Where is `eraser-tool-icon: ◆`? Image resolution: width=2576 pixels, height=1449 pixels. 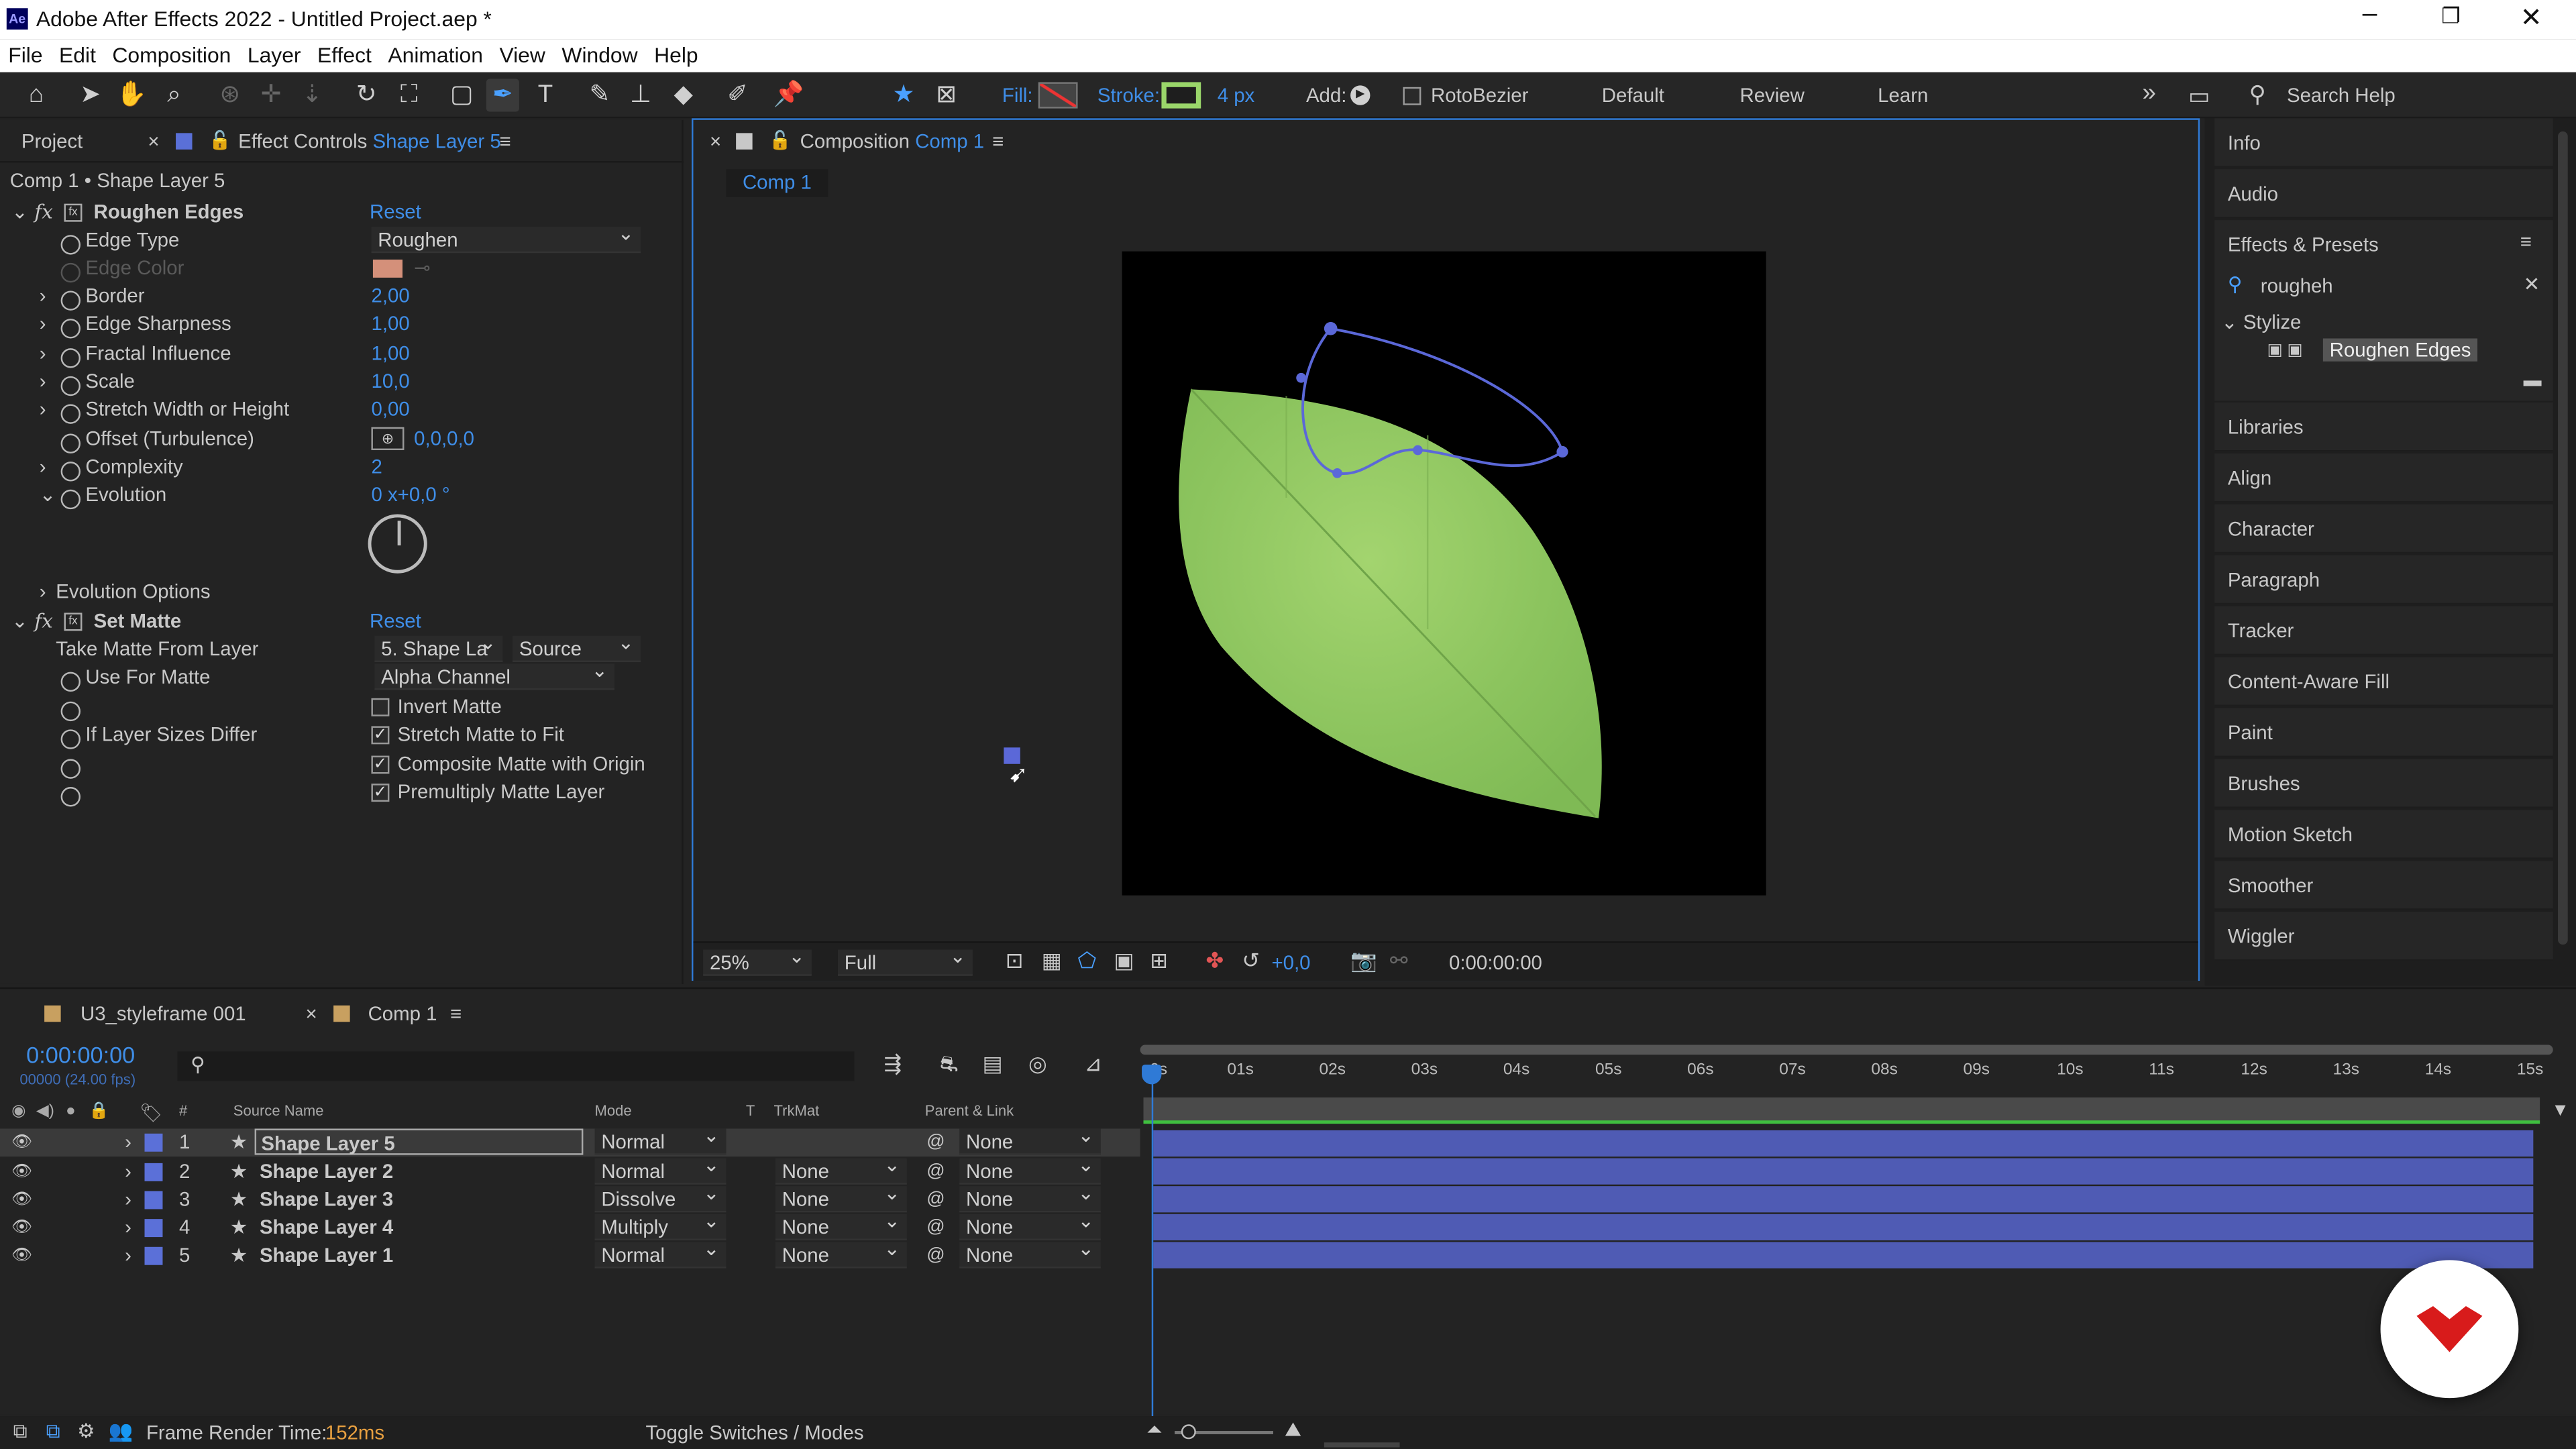 eraser-tool-icon: ◆ is located at coordinates (683, 95).